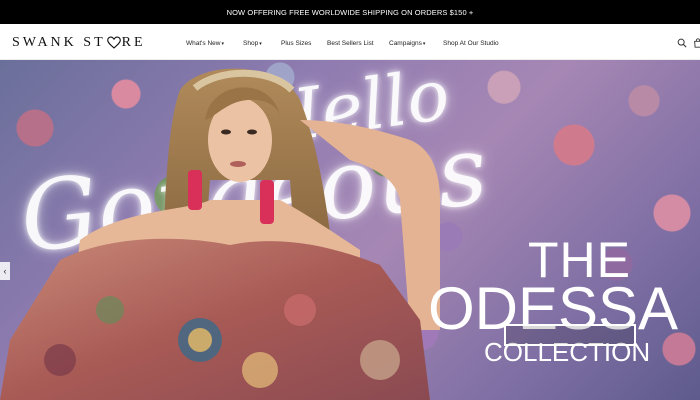 The height and width of the screenshot is (400, 700). I want to click on nav-item-shop-at-studio: Shop At Our Studio, so click(471, 43).